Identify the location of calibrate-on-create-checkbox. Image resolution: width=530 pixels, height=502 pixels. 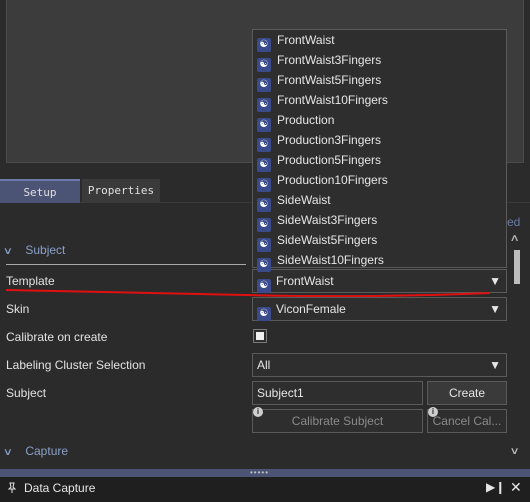
(260, 336).